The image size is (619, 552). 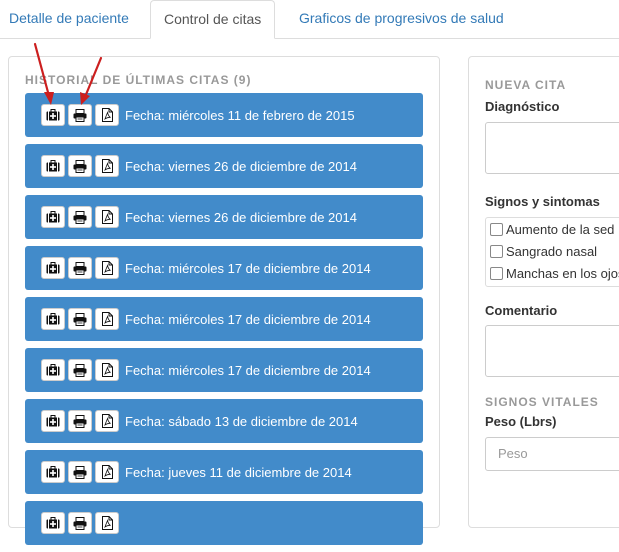 I want to click on cita-date: Fecha: jueves 11 de diciembre de 2014, so click(x=238, y=472).